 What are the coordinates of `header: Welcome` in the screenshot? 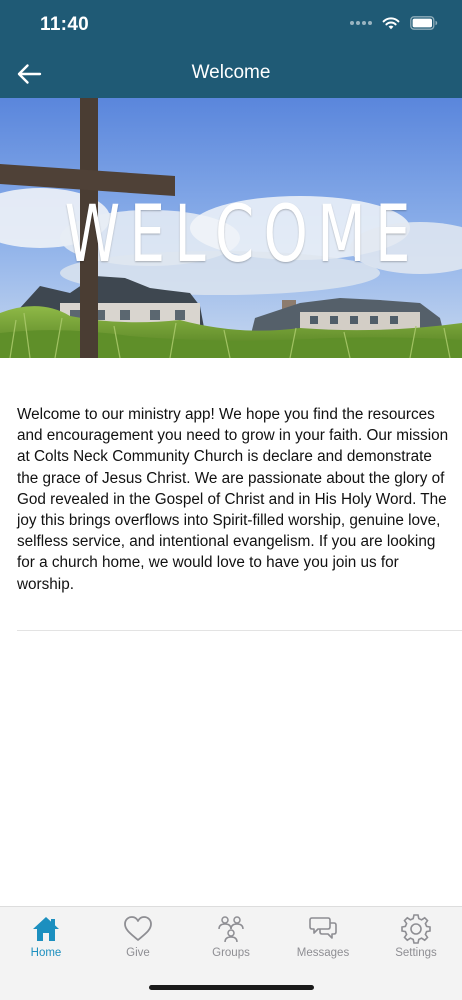 It's located at (231, 74).